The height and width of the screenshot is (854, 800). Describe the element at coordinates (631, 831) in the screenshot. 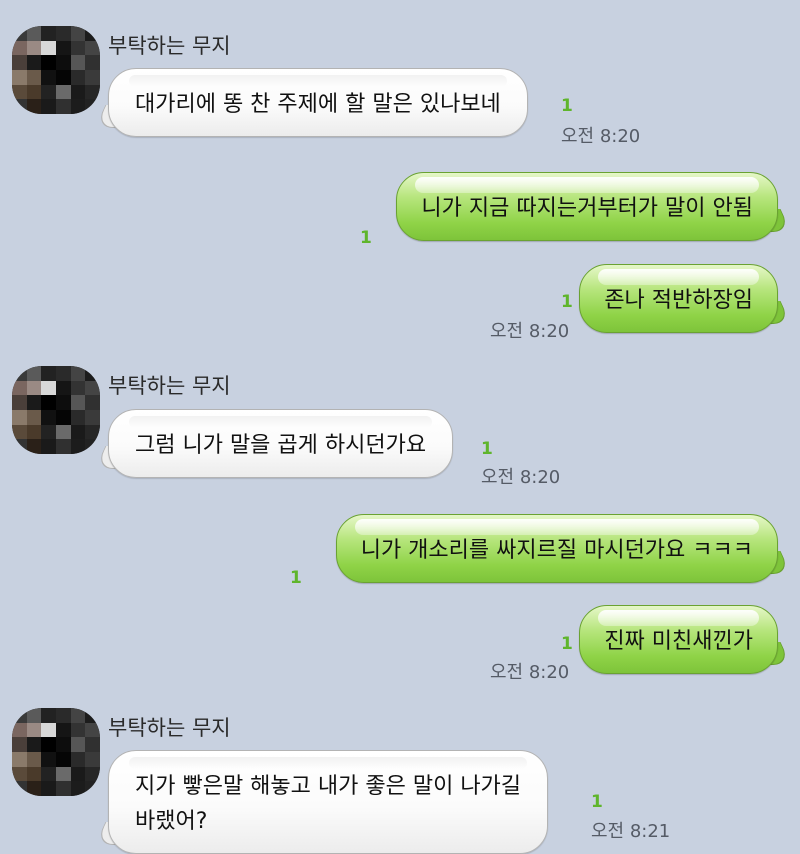

I see `message-time: 오전 8:21` at that location.